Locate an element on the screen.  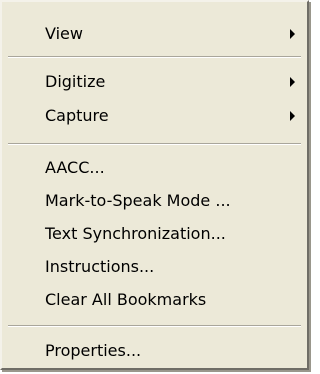
menu-item-clear-all-bookmarks: Clear All Bookmarks is located at coordinates (154, 300).